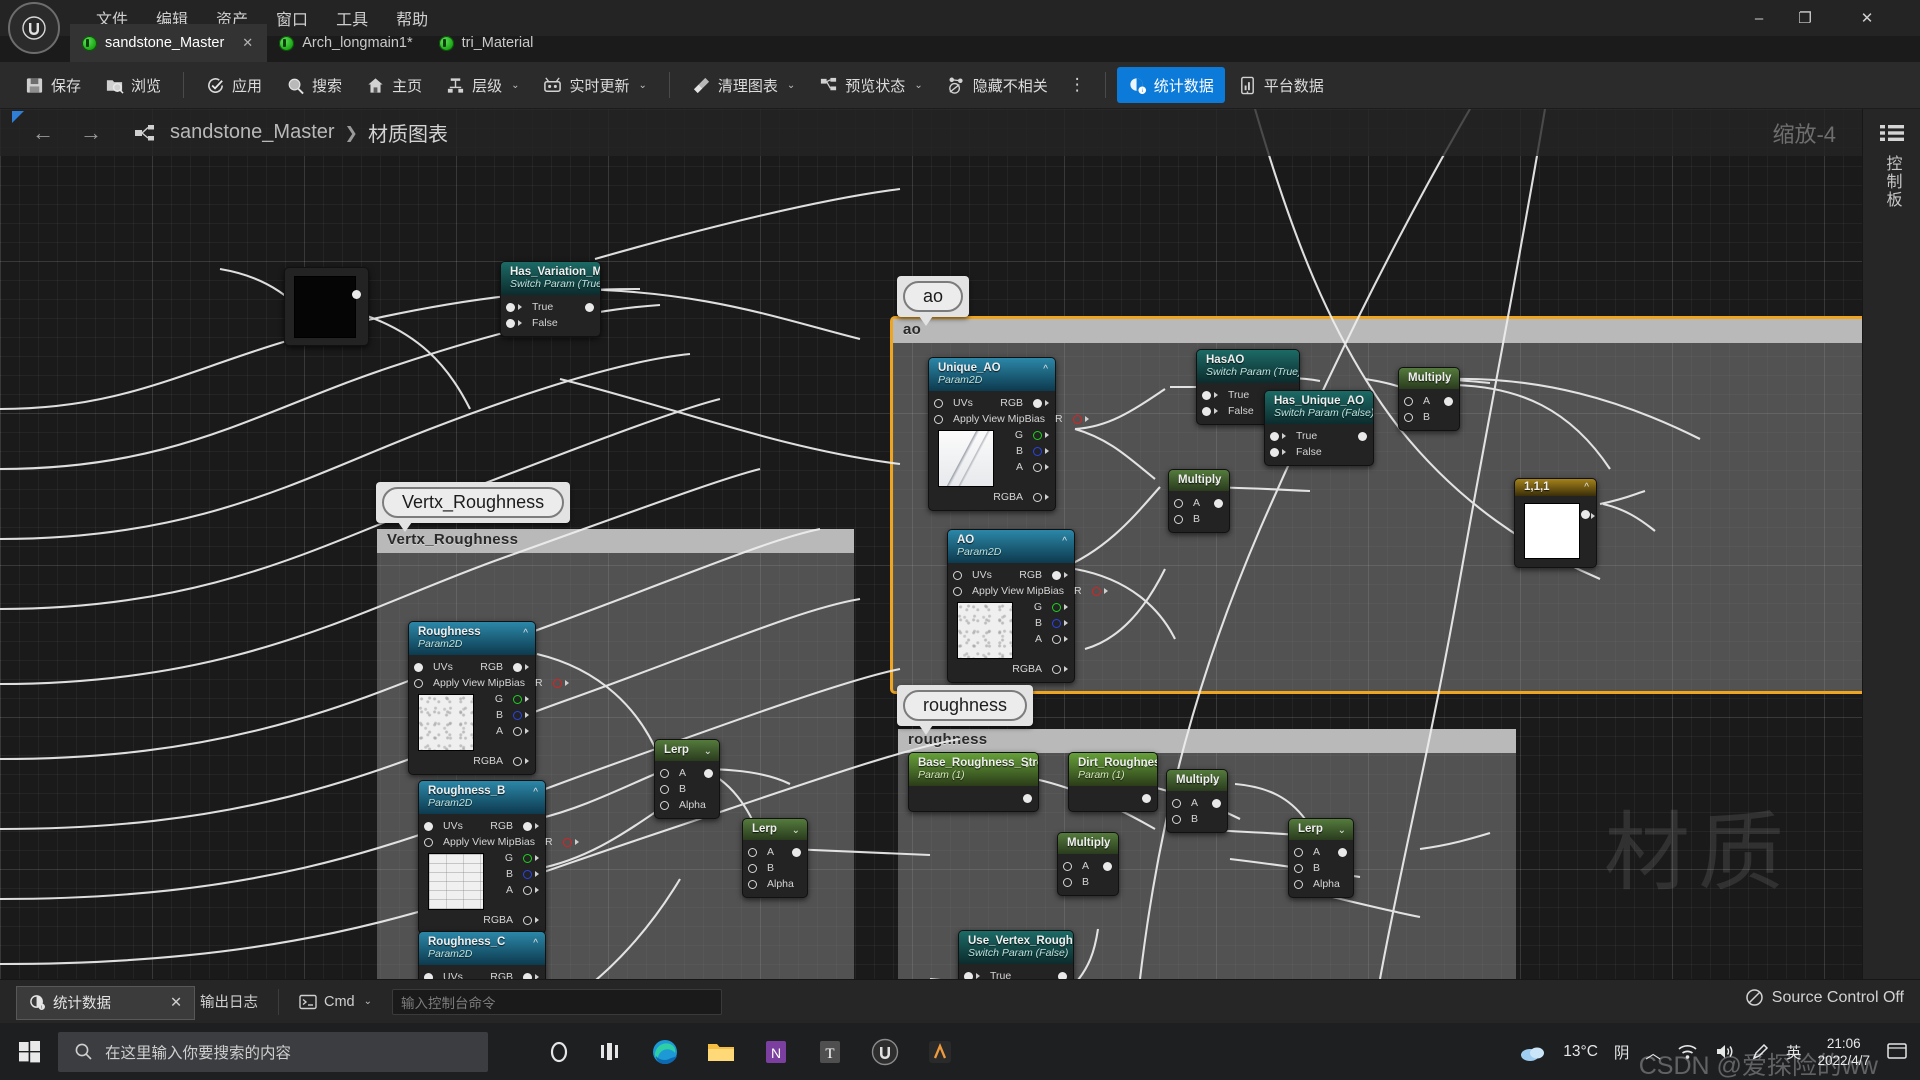 The image size is (1920, 1080). Describe the element at coordinates (775, 858) in the screenshot. I see `node-lerp-2: Lerp ⌄ A B Alpha` at that location.